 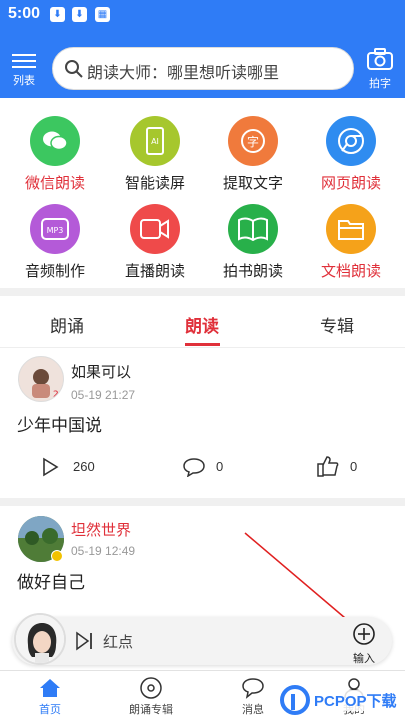 I want to click on wechat-read-button: 微信朗读, so click(x=55, y=154).